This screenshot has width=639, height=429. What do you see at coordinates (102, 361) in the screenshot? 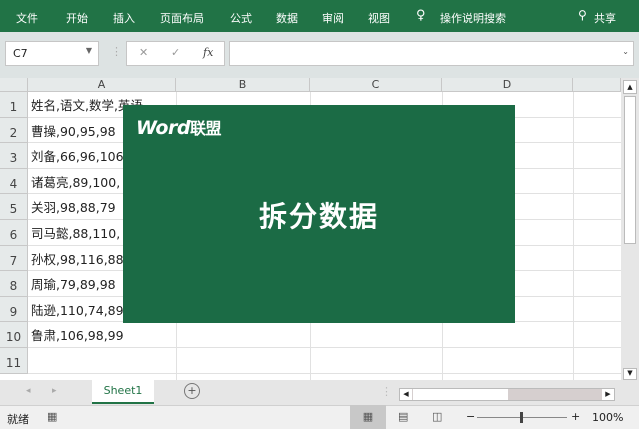
I see `cell-a` at bounding box center [102, 361].